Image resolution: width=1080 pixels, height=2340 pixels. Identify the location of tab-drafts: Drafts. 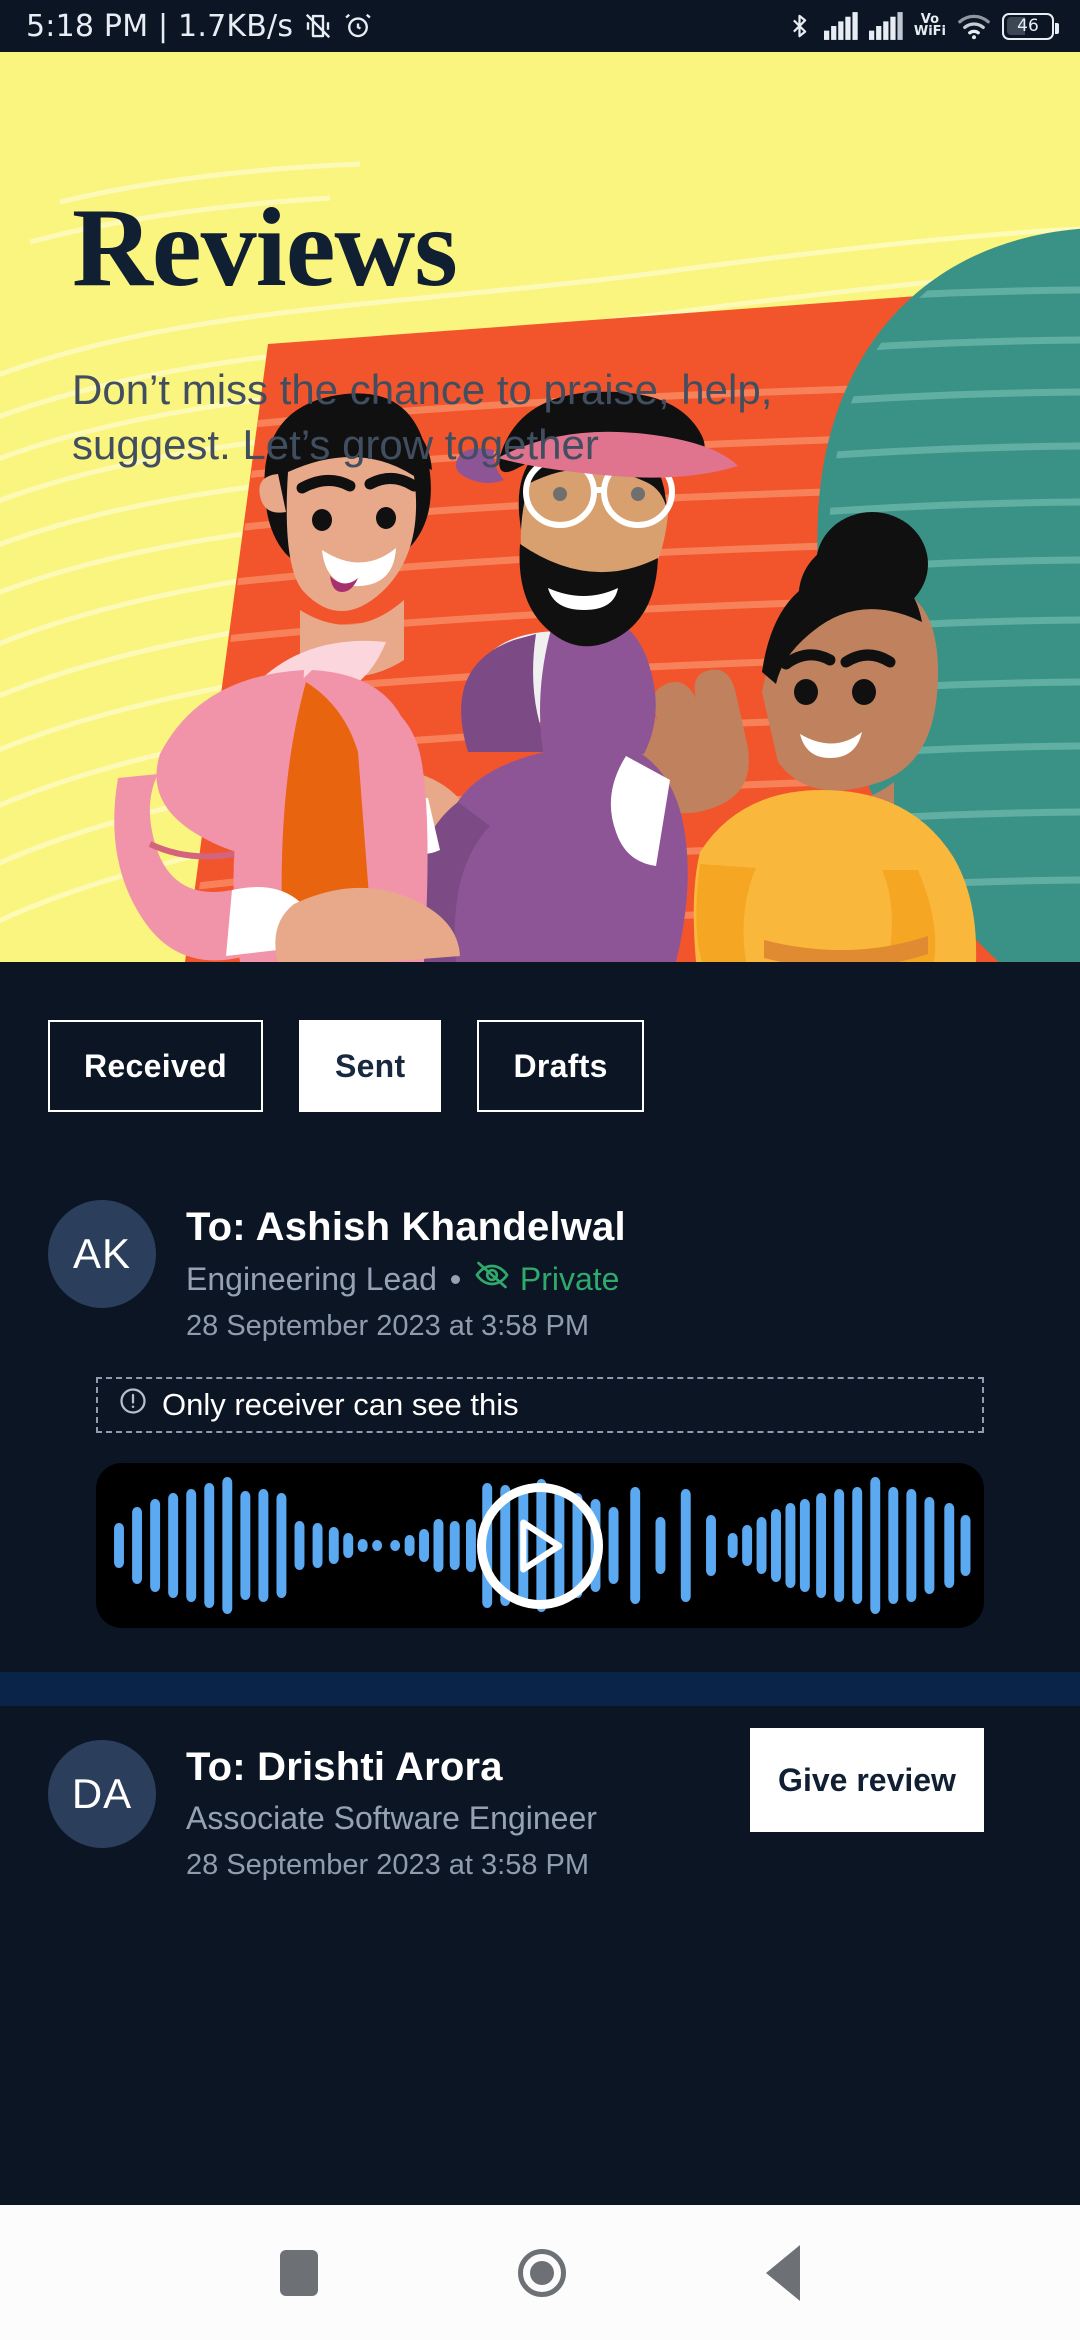
(560, 1066).